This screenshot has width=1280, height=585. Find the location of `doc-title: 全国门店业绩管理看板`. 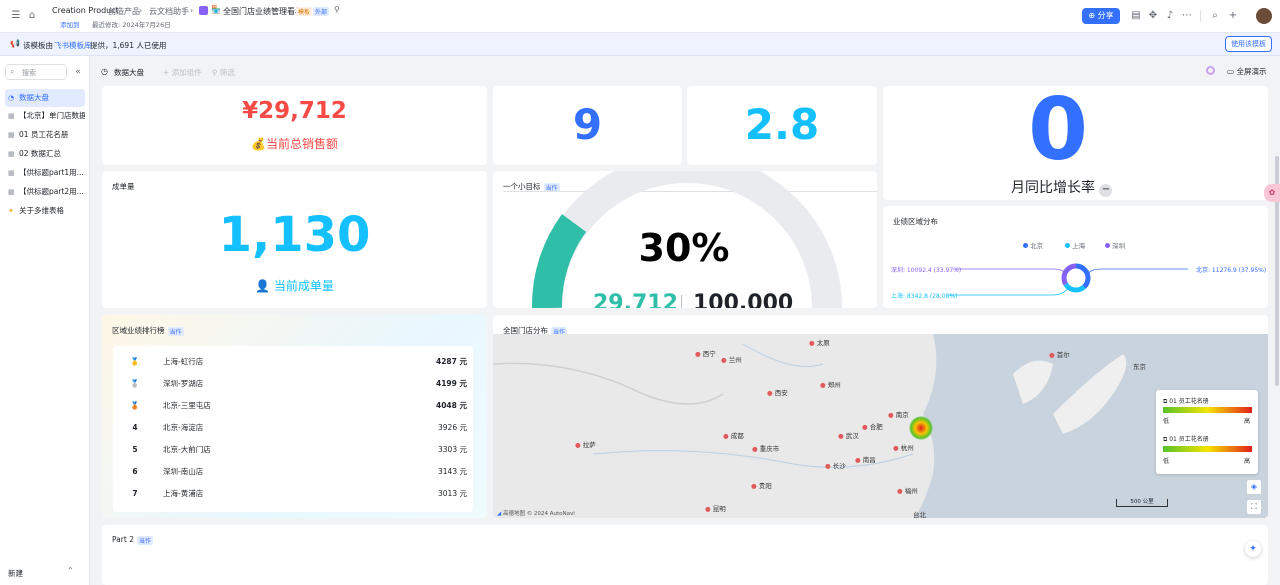

doc-title: 全国门店业绩管理看板 is located at coordinates (263, 11).